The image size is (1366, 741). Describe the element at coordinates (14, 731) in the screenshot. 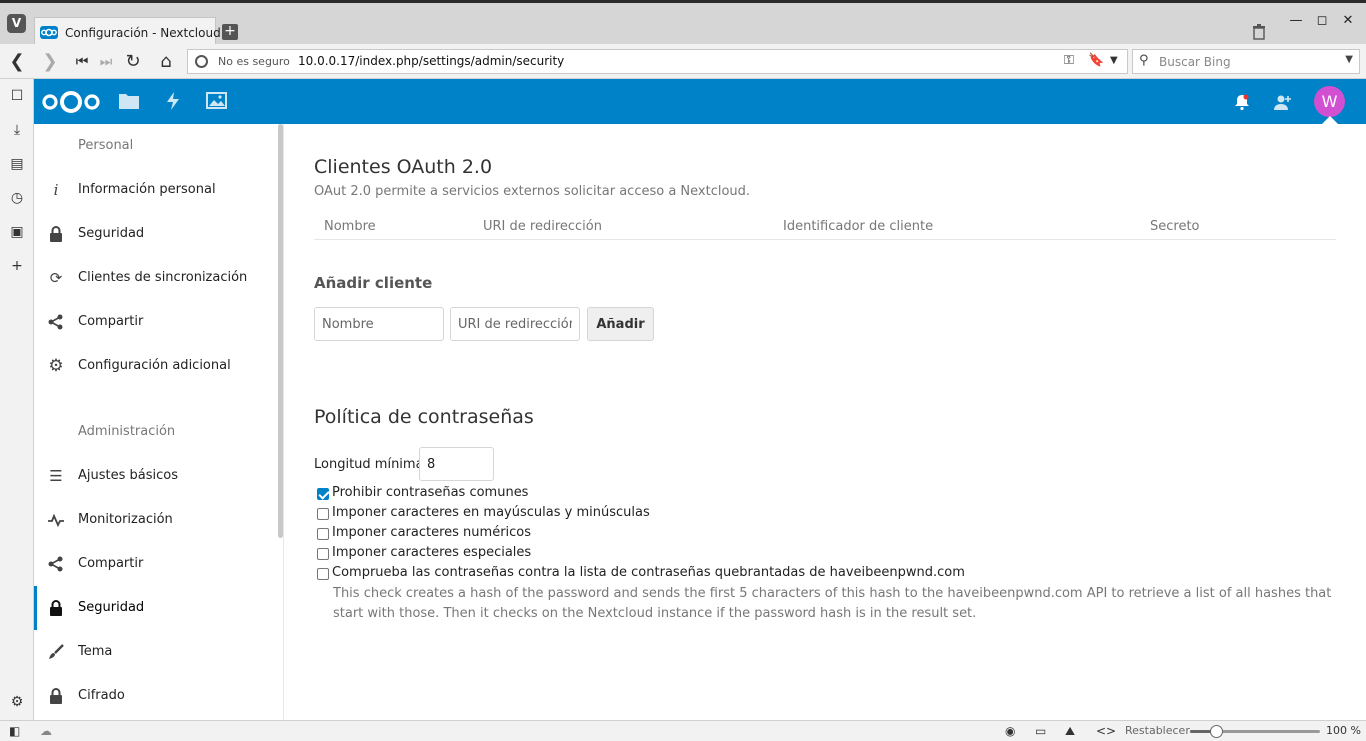

I see `panel-toggle-icon: ◧` at that location.